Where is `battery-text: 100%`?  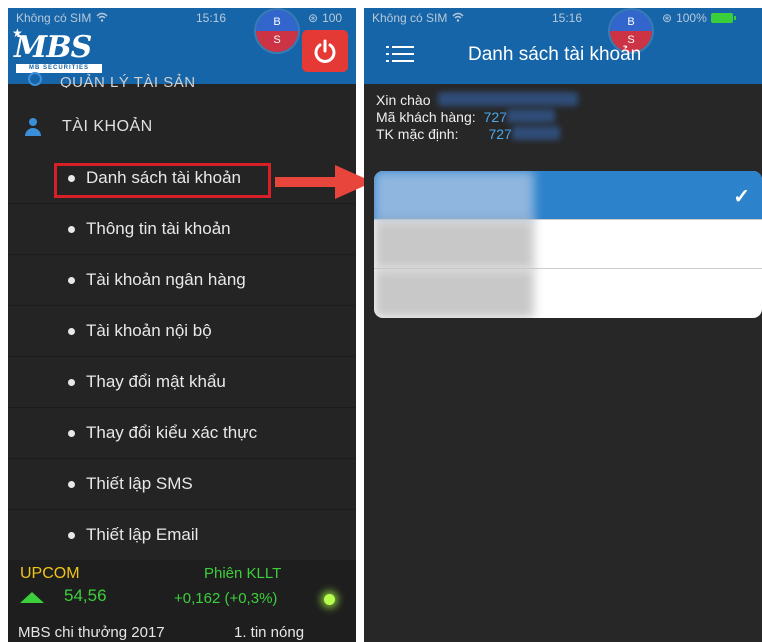
battery-text: 100% is located at coordinates (691, 18).